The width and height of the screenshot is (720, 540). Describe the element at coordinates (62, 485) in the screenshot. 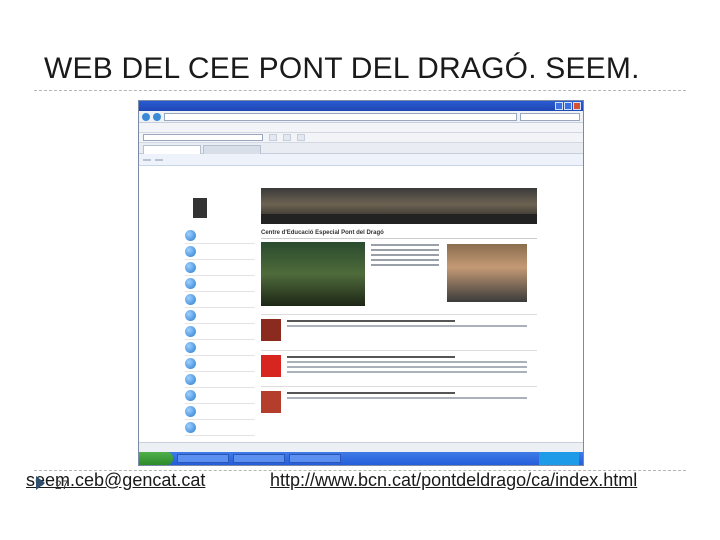

I see `slide-number: 27` at that location.